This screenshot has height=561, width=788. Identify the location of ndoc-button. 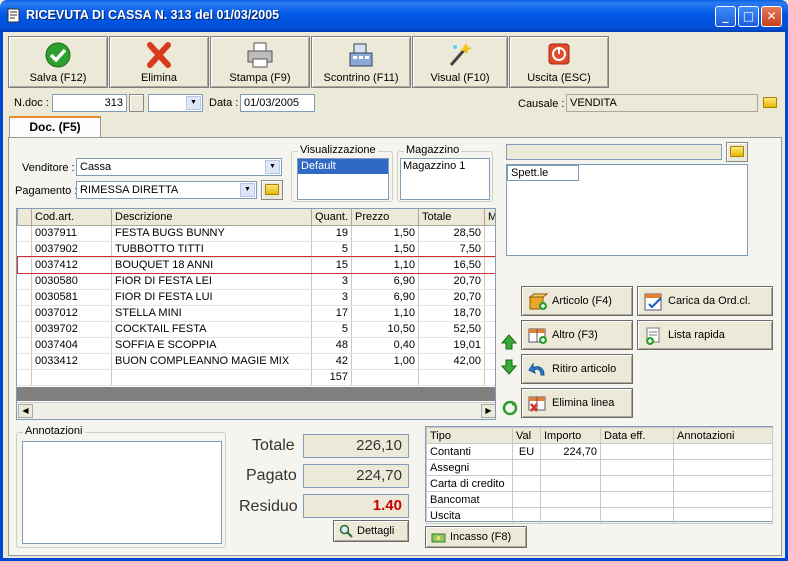
(136, 103).